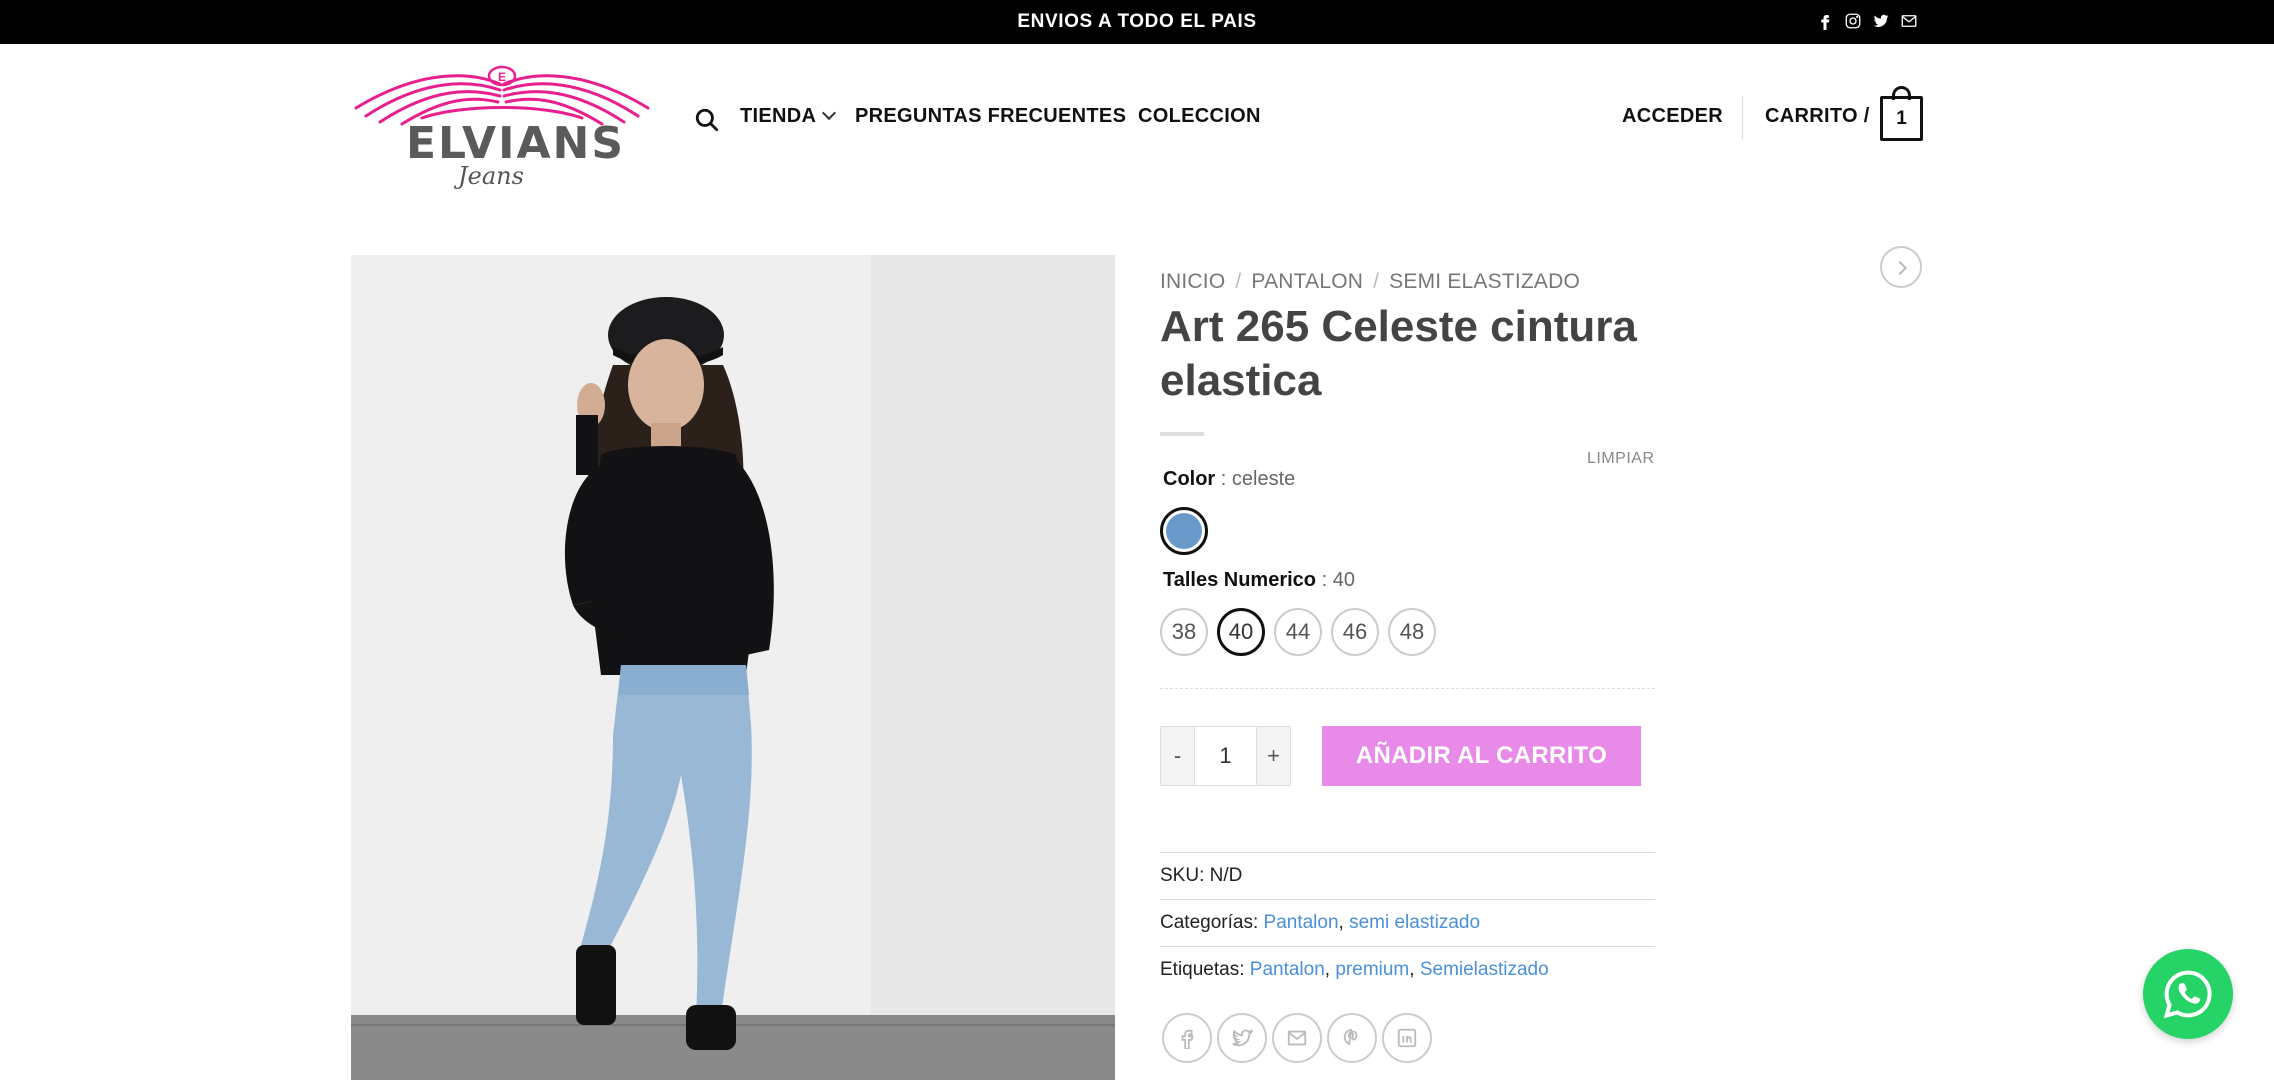 This screenshot has width=2274, height=1080. I want to click on product-title: Art 265 Celeste cintura elastica, so click(1398, 353).